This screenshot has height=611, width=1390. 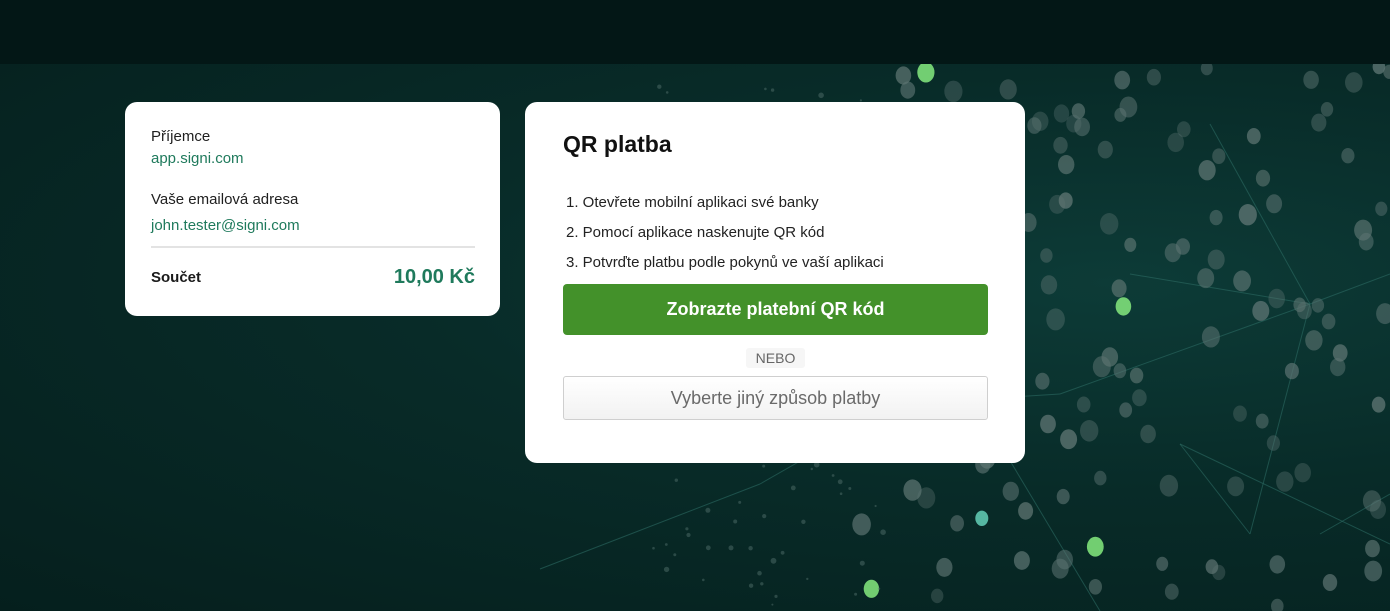 I want to click on choose-other-payment-button: Vyberte jiný způsob platby, so click(x=775, y=398).